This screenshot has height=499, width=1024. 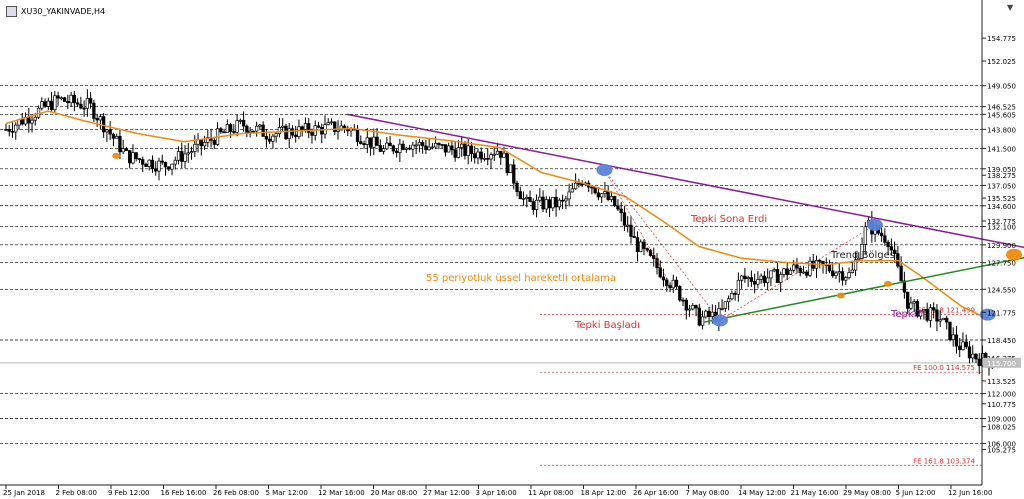 What do you see at coordinates (24, 493) in the screenshot?
I see `time-tick-label: 25 Jan 2018` at bounding box center [24, 493].